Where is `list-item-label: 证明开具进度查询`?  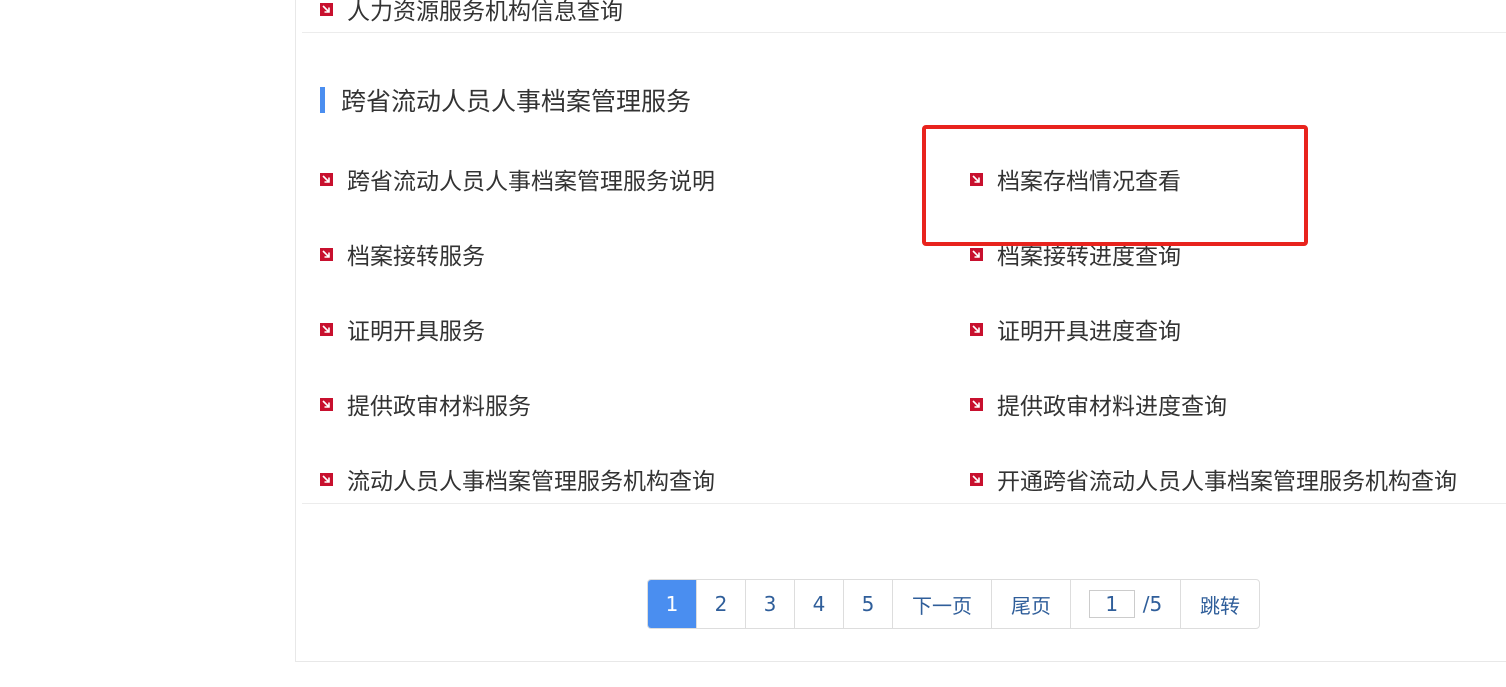 list-item-label: 证明开具进度查询 is located at coordinates (1089, 332).